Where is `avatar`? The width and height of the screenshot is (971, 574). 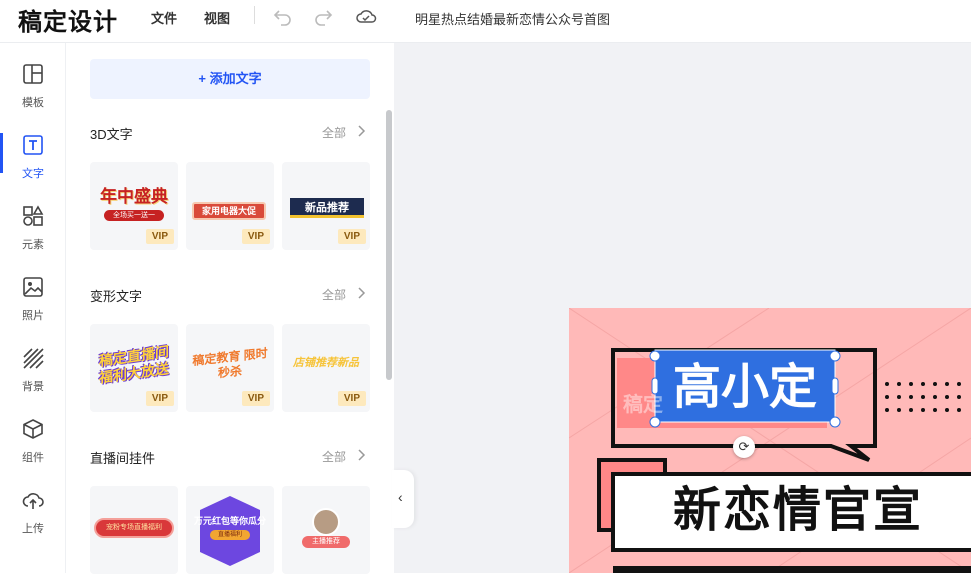 avatar is located at coordinates (326, 522).